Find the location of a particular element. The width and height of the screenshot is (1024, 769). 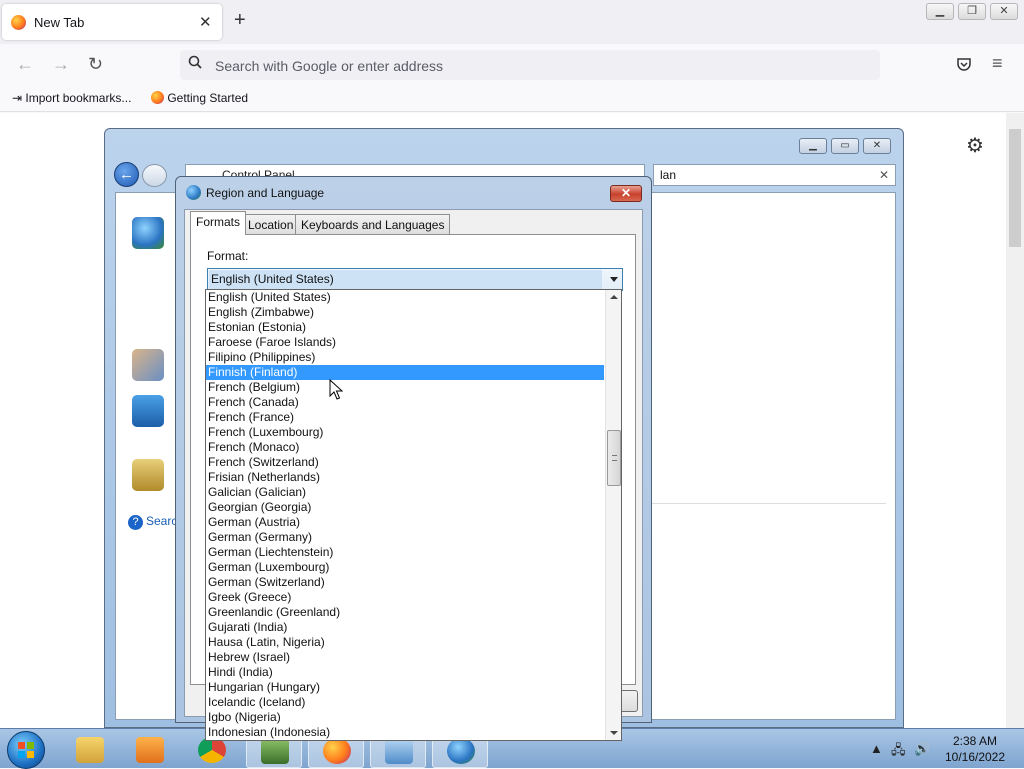

divider is located at coordinates (761, 503).